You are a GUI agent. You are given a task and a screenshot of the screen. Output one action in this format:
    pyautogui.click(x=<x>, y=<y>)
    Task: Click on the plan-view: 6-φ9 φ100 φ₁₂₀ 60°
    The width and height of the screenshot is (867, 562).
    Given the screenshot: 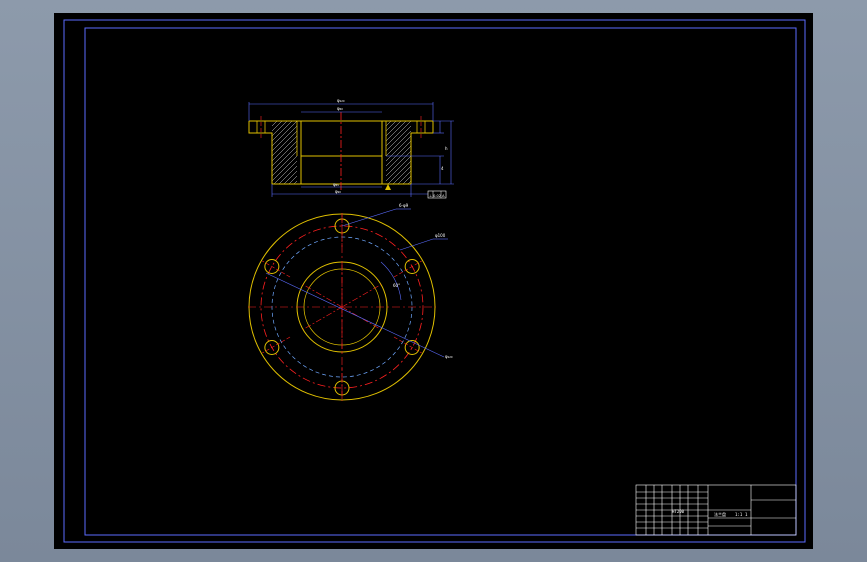 What is the action you would take?
    pyautogui.click(x=350, y=302)
    